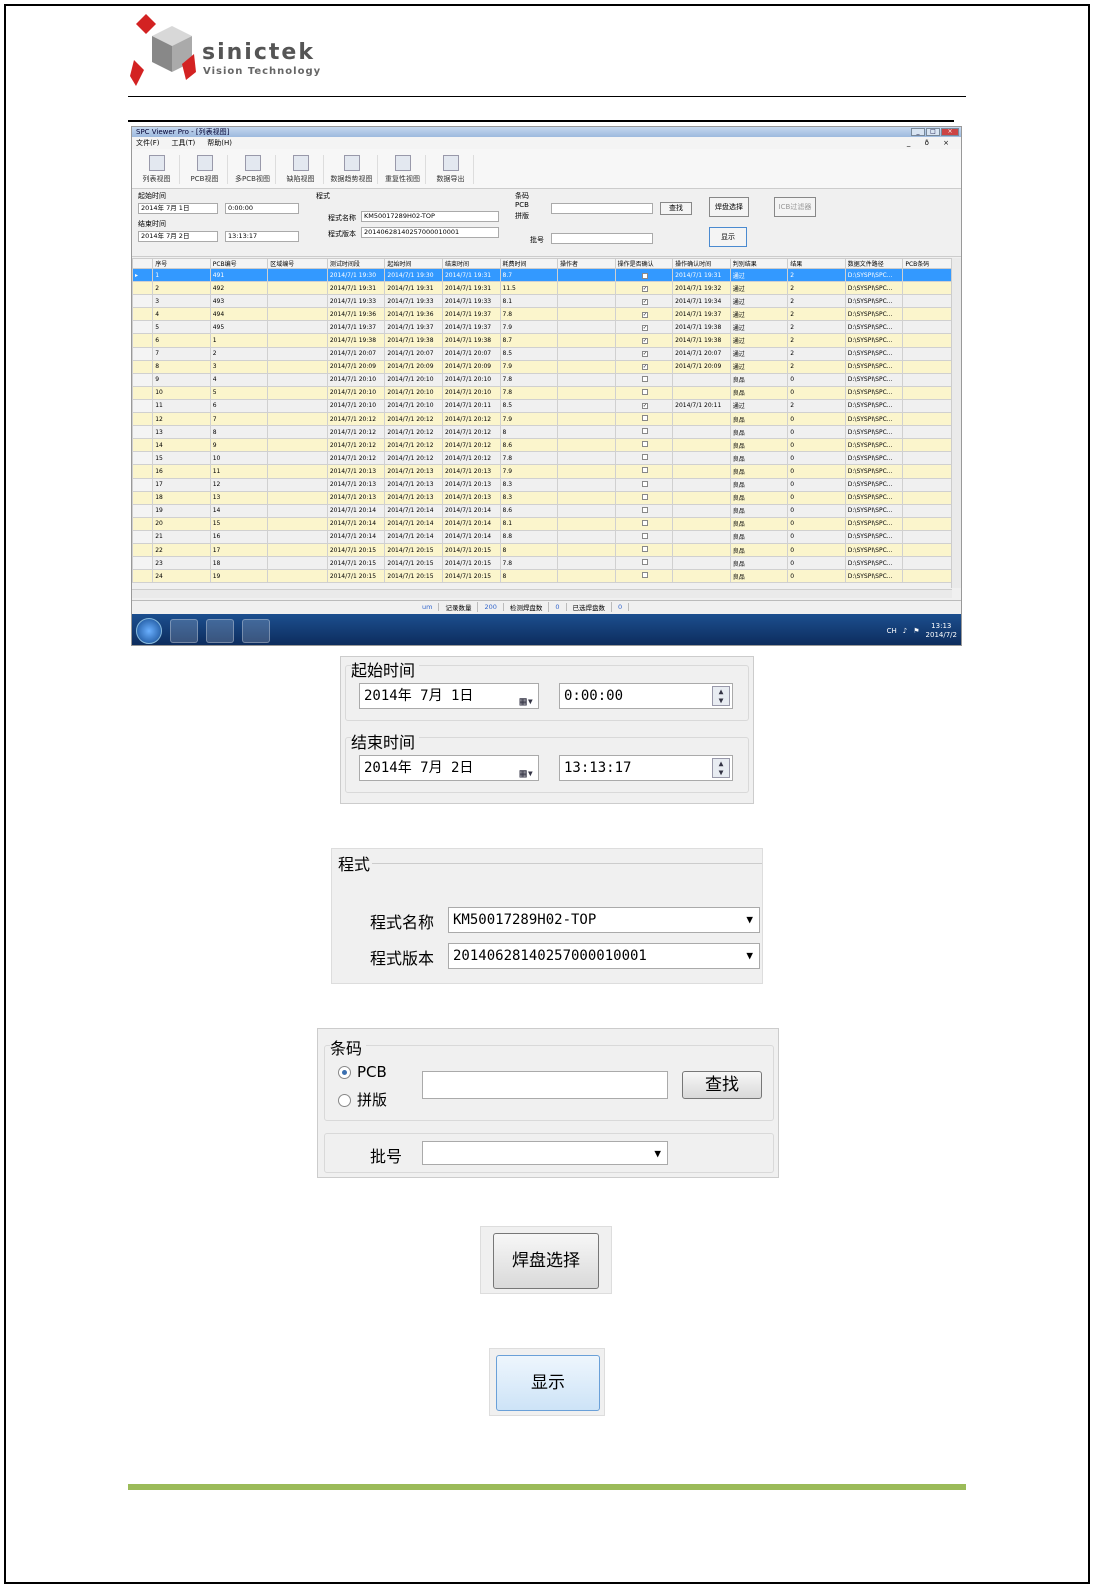 The image size is (1094, 1588). Describe the element at coordinates (356, 263) in the screenshot. I see `column-header: 测试时间段` at that location.